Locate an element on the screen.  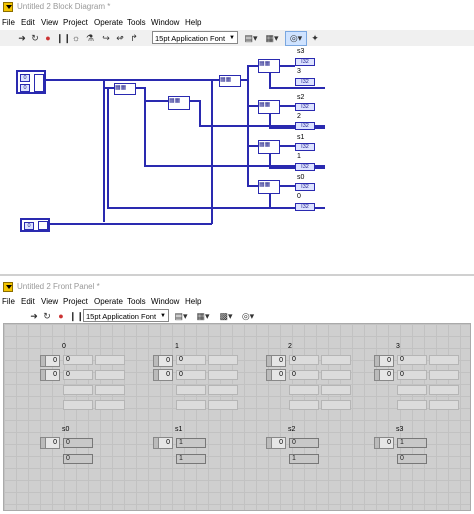
array-index-2a: 0 is located at coordinates (276, 361).